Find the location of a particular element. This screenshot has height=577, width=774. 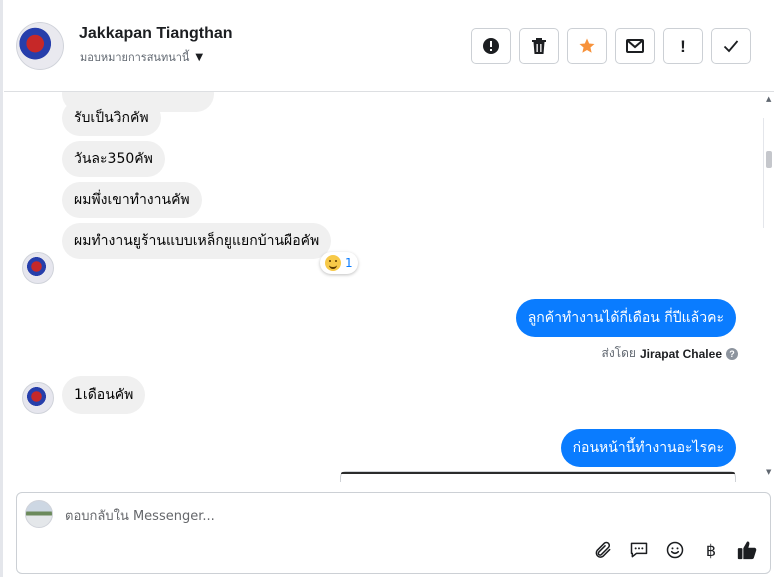

message-bubble-incoming: ผมพึ่งเขาทำงานคัพ is located at coordinates (132, 200).